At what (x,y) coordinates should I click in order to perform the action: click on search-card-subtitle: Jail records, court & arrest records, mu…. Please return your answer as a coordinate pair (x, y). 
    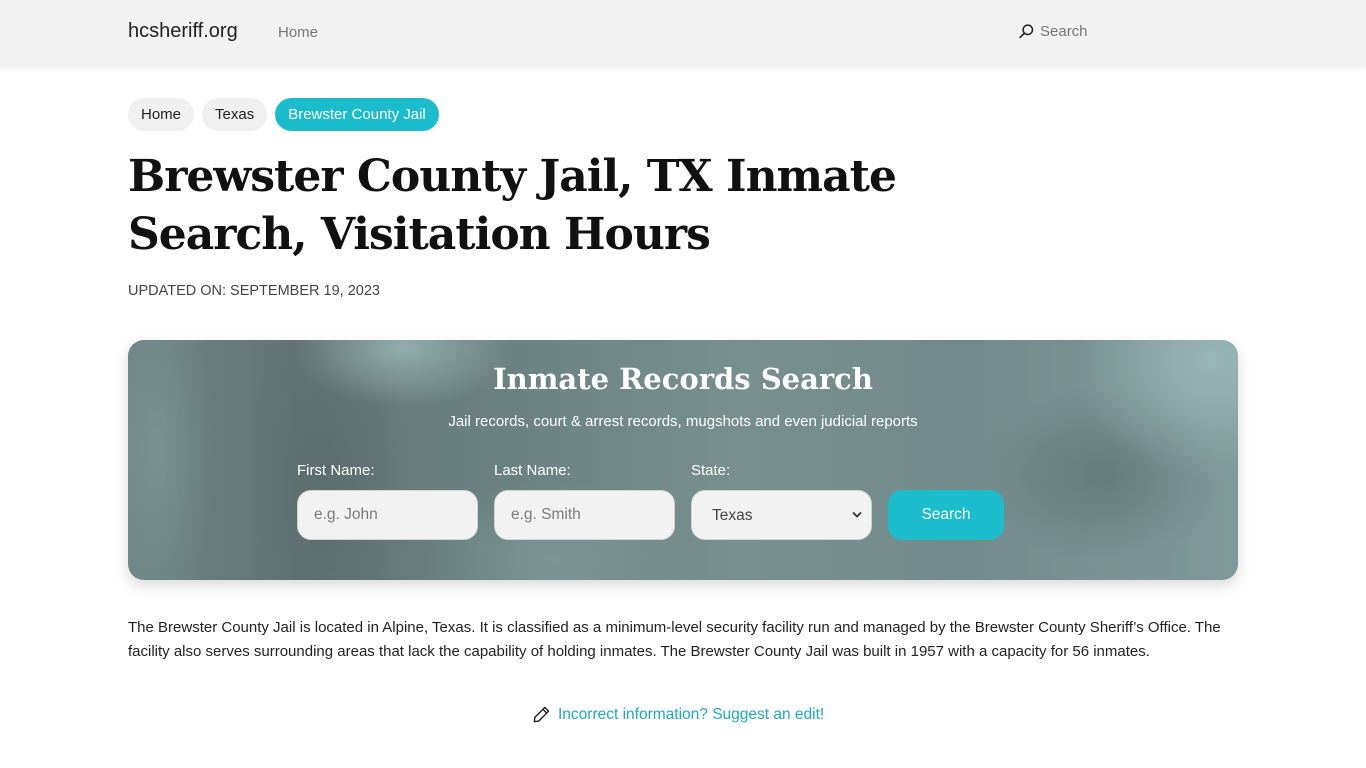
    Looking at the image, I should click on (683, 421).